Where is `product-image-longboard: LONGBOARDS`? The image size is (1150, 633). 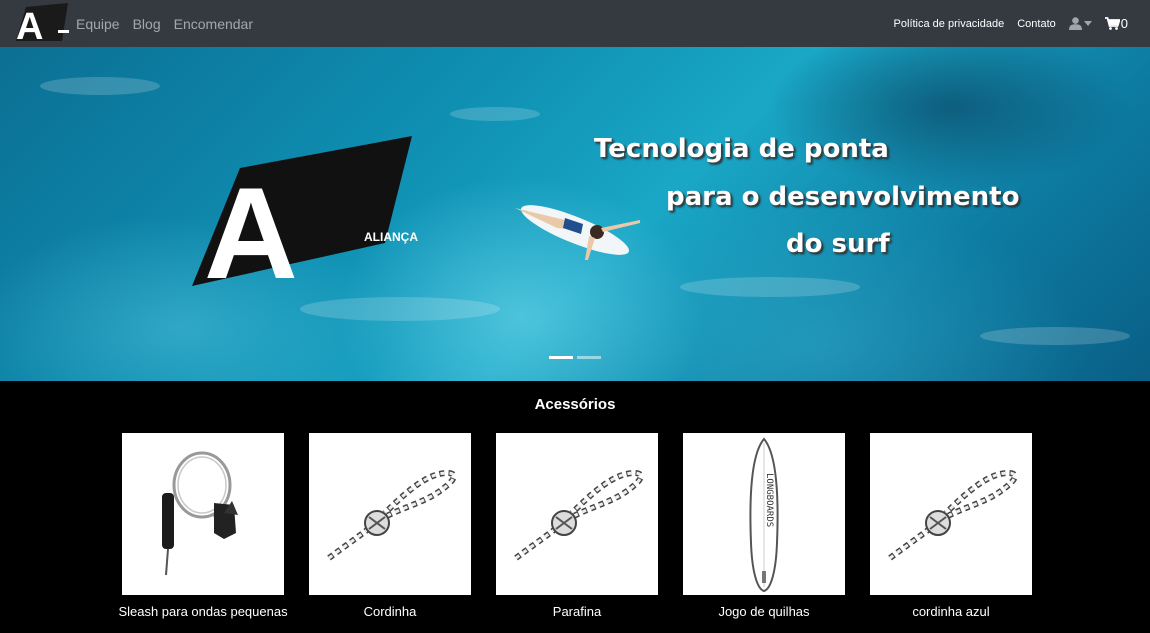
product-image-longboard: LONGBOARDS is located at coordinates (764, 514).